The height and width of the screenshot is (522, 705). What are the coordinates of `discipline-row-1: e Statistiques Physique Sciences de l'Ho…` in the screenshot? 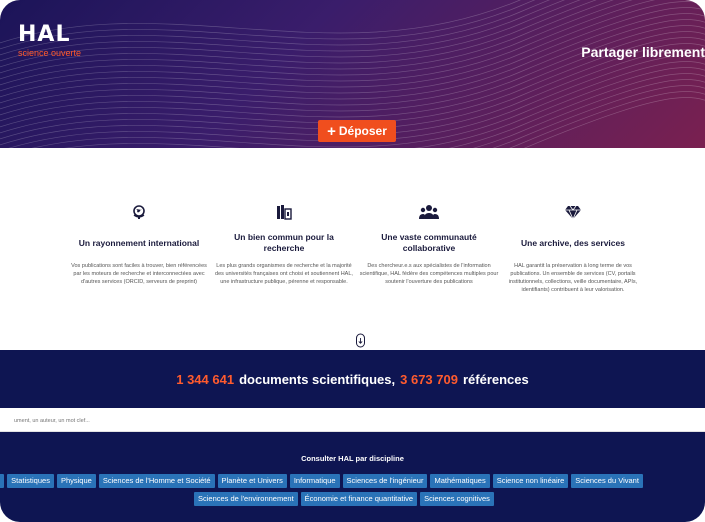 It's located at (321, 481).